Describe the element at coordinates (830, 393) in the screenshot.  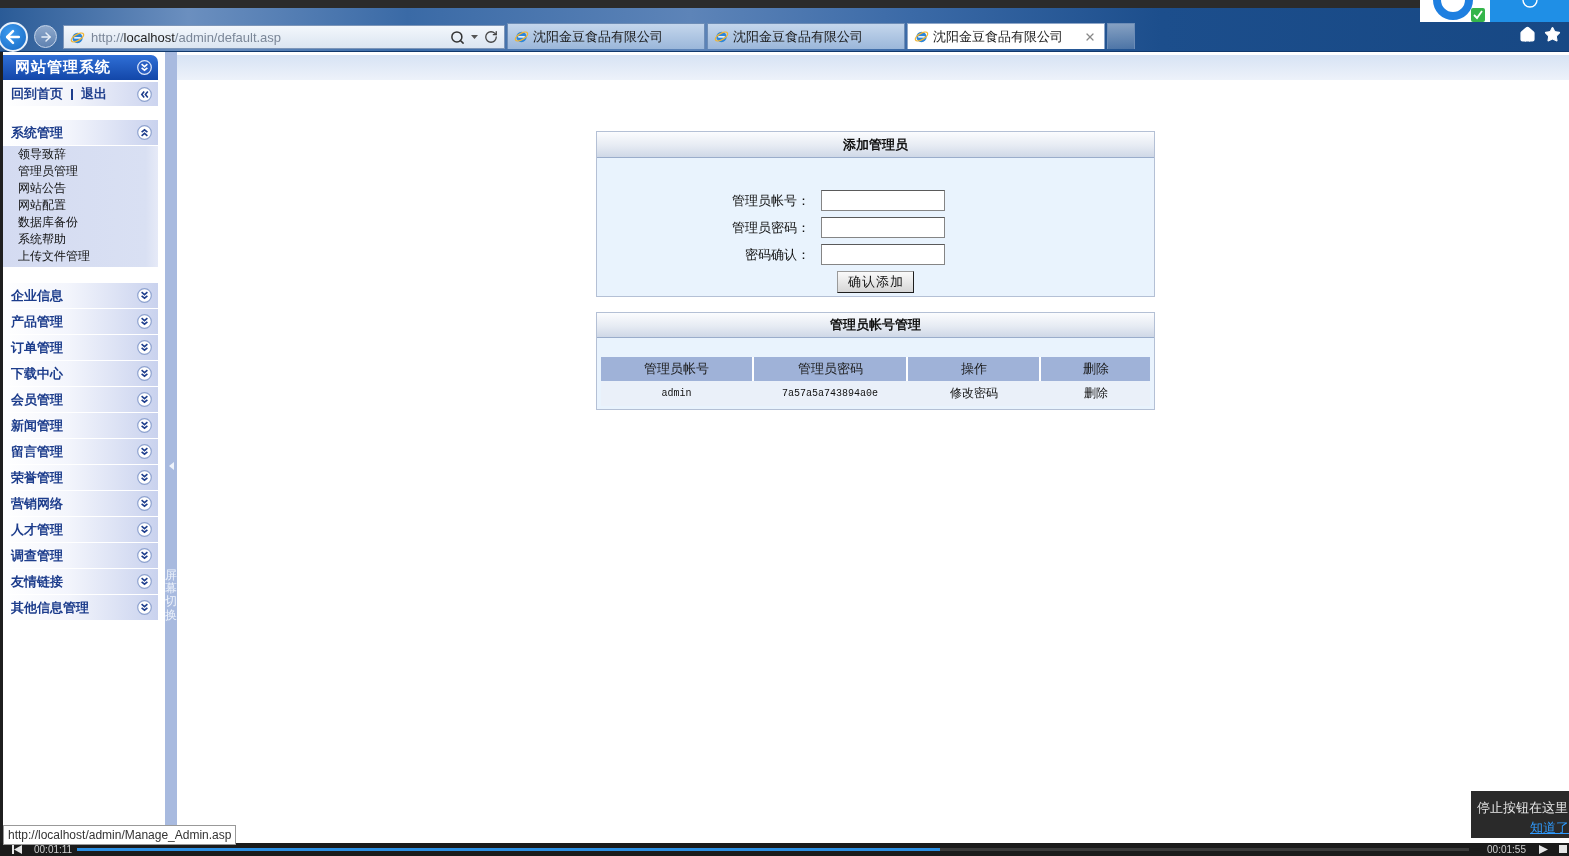
I see `table-cell: 7a57a5a743894a0e` at that location.